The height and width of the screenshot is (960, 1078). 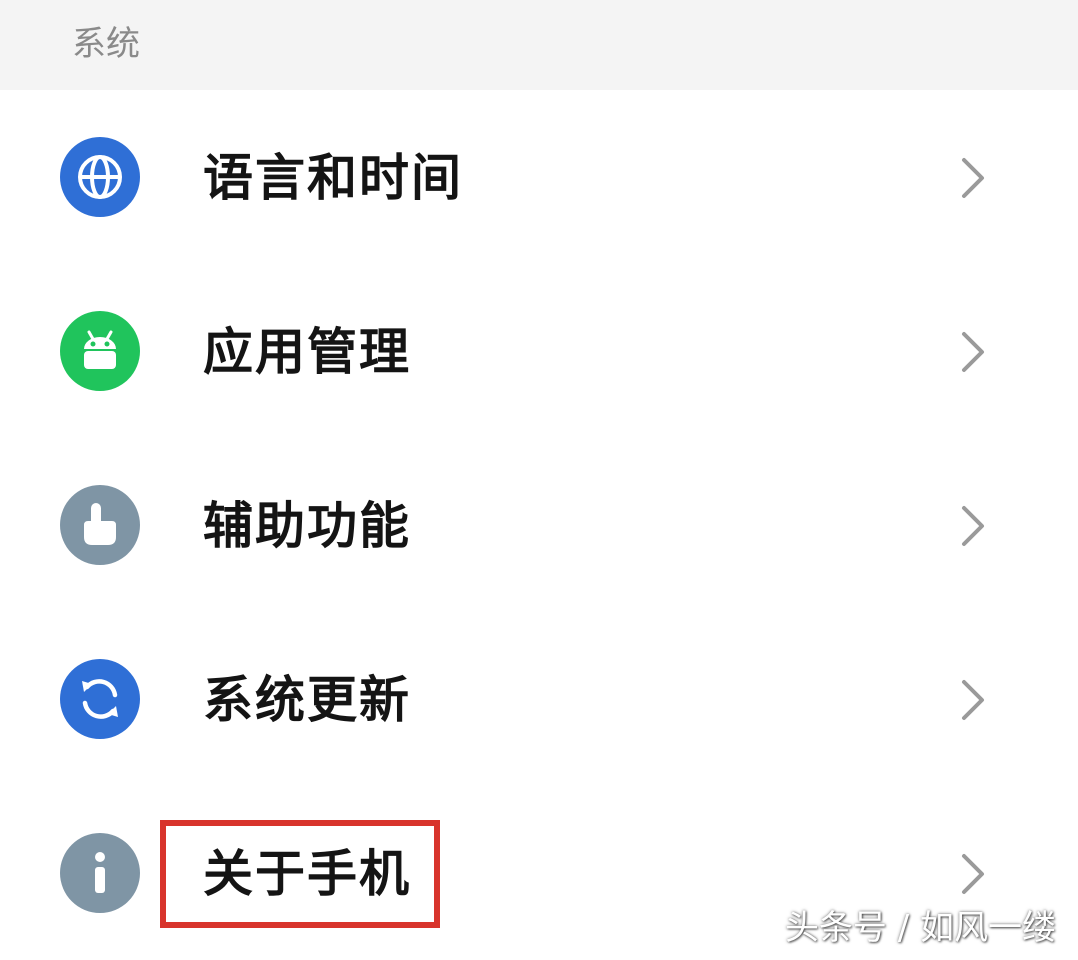 I want to click on watermark: 头条号 / 如风一缕, so click(x=920, y=928).